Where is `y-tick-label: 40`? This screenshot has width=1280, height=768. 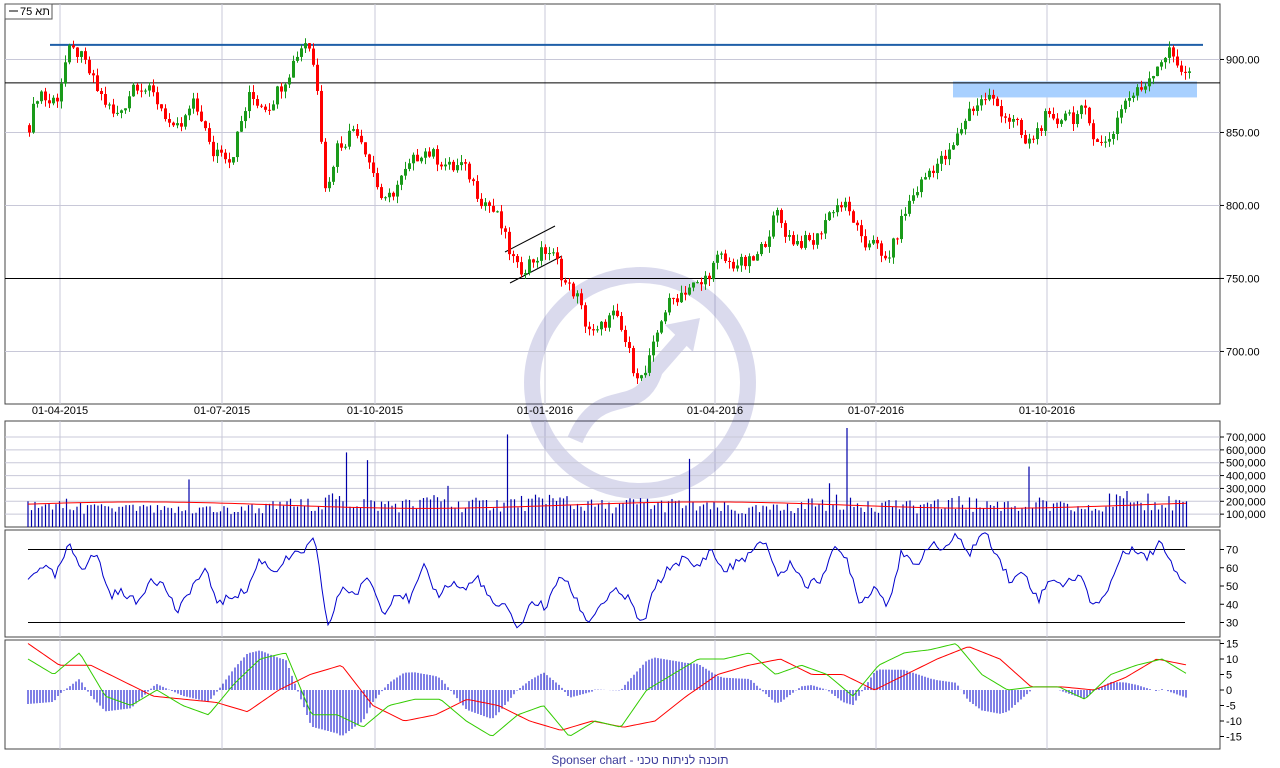
y-tick-label: 40 is located at coordinates (1232, 605).